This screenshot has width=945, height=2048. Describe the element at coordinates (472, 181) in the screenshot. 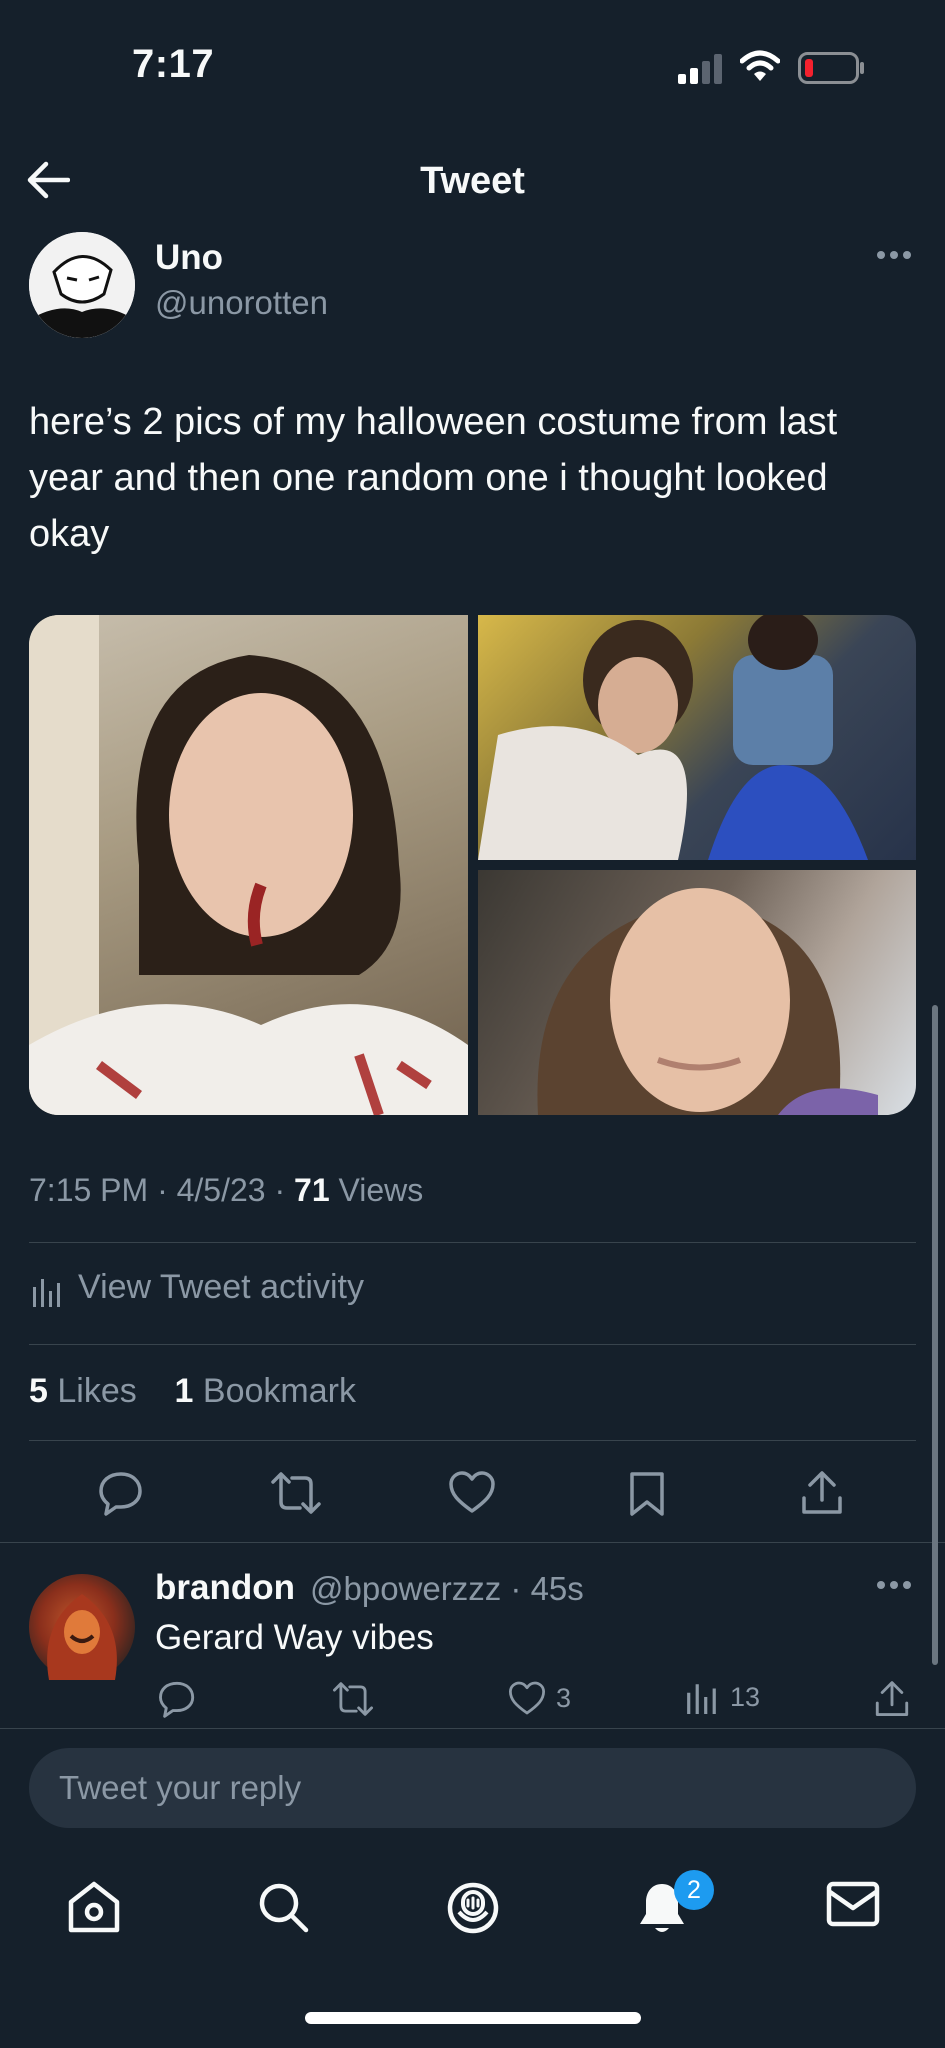

I see `page-title: Tweet` at that location.